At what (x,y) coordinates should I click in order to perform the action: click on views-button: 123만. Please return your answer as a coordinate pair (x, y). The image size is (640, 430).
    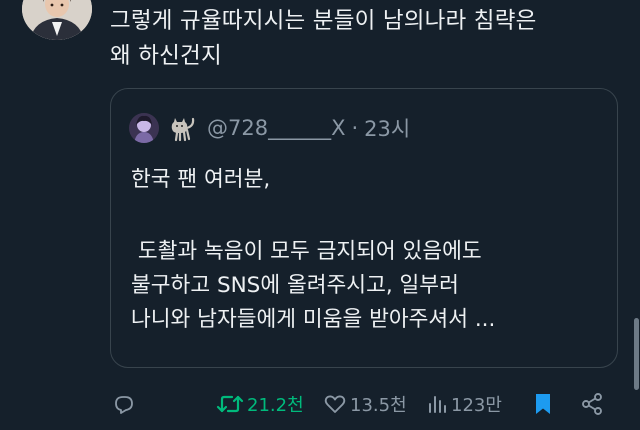
    Looking at the image, I should click on (464, 404).